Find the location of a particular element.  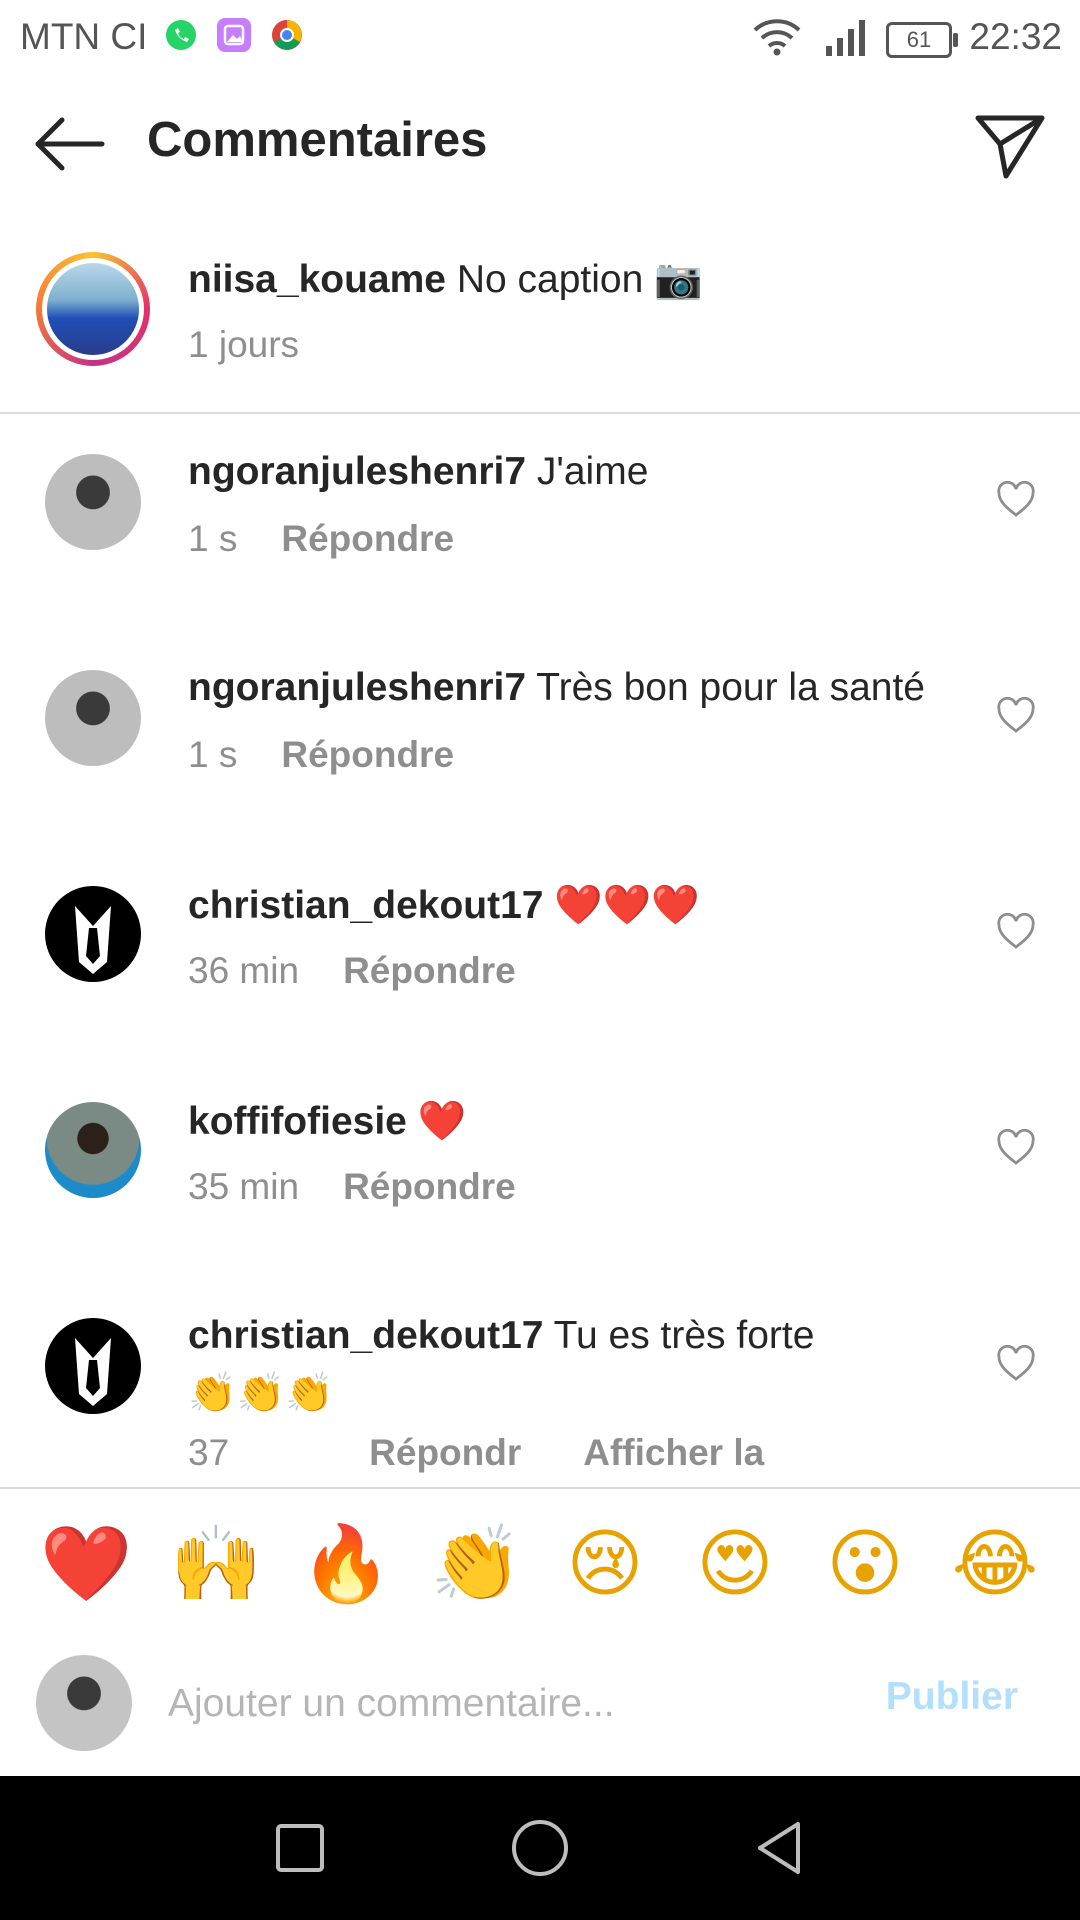

comment-timestamp: 37 is located at coordinates (209, 1452).